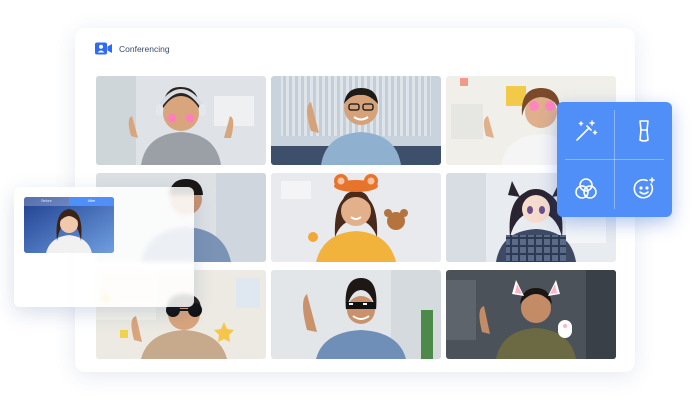 This screenshot has height=400, width=696. I want to click on filters-button, so click(585, 188).